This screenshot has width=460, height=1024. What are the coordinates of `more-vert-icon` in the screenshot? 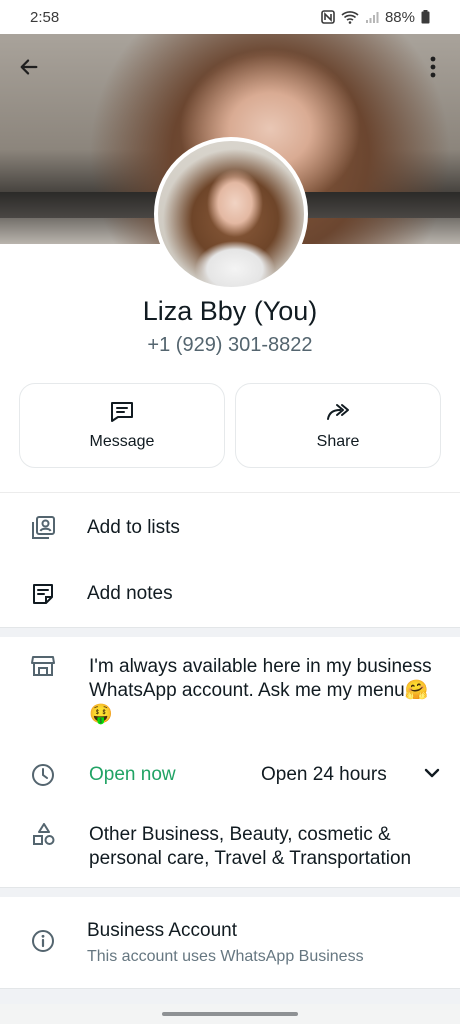 It's located at (433, 67).